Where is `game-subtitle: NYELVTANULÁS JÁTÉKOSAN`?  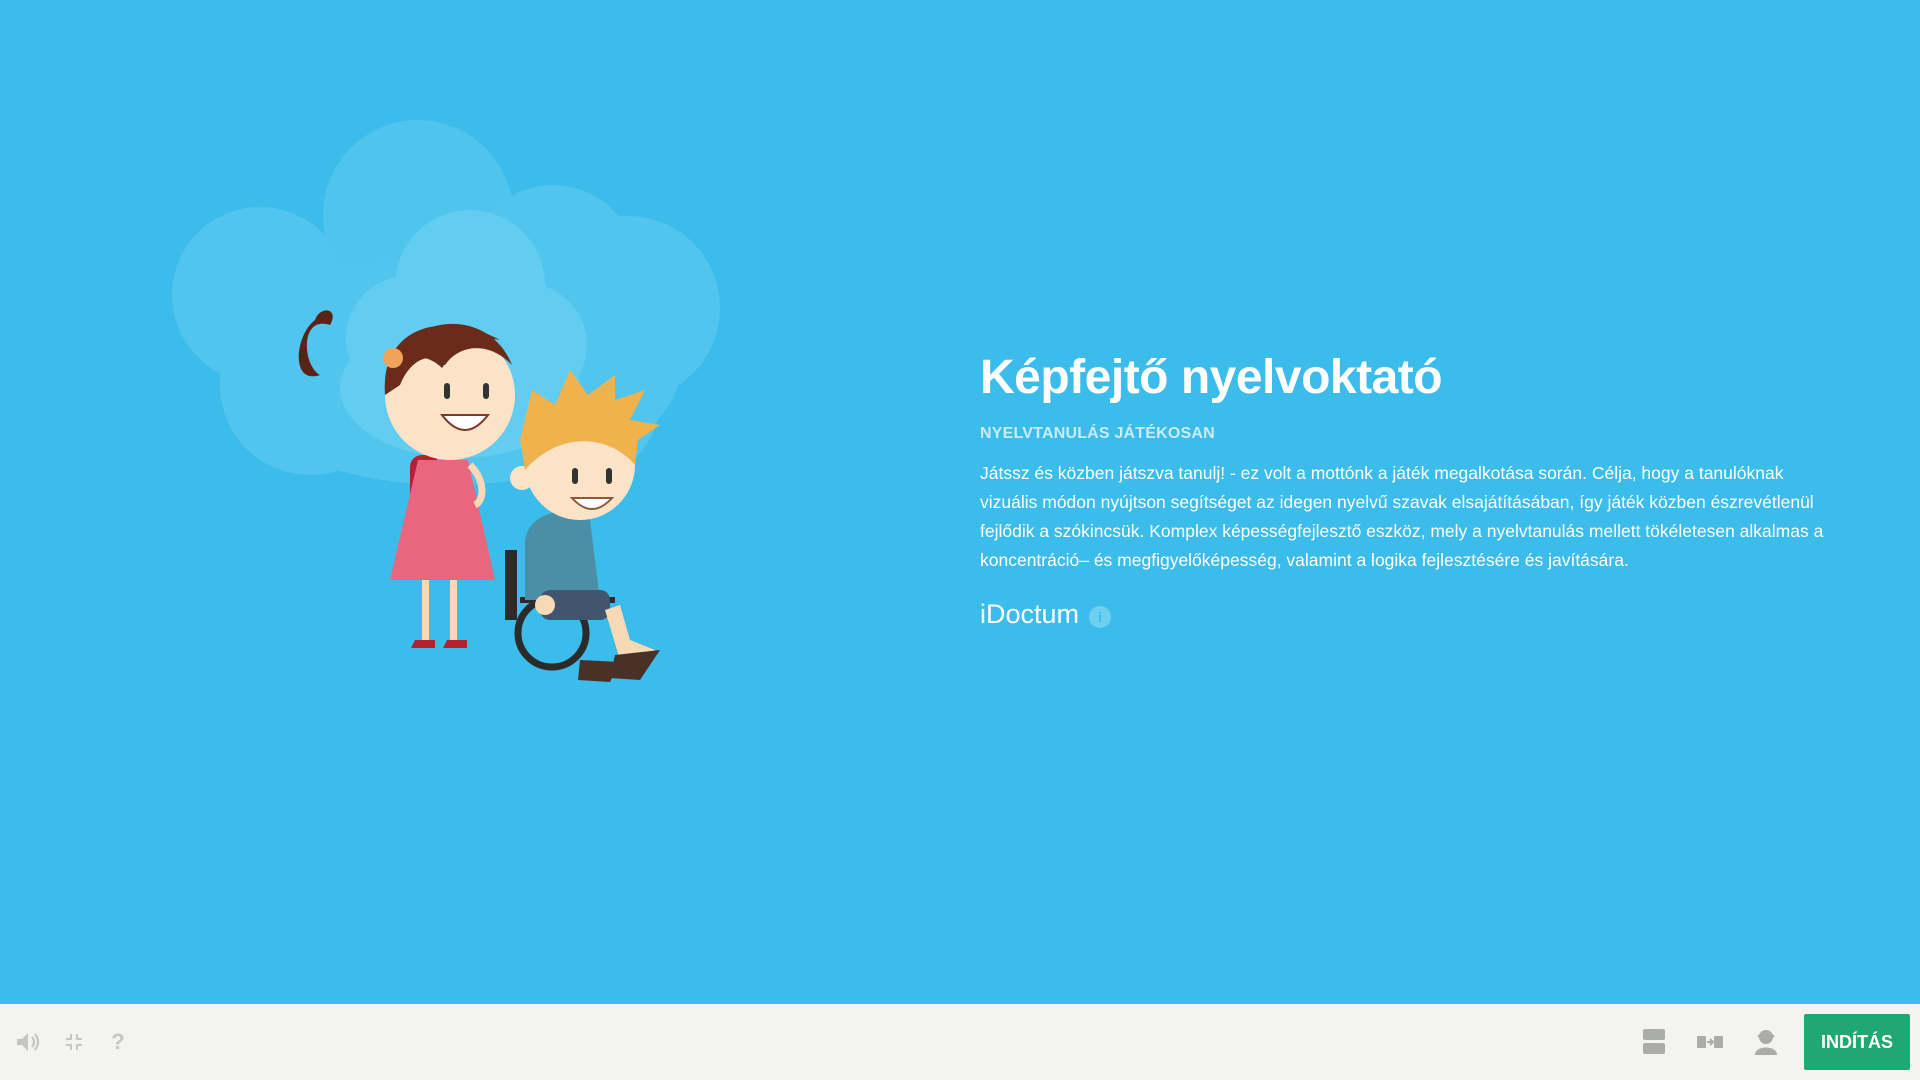
game-subtitle: NYELVTANULÁS JÁTÉKOSAN is located at coordinates (1097, 433).